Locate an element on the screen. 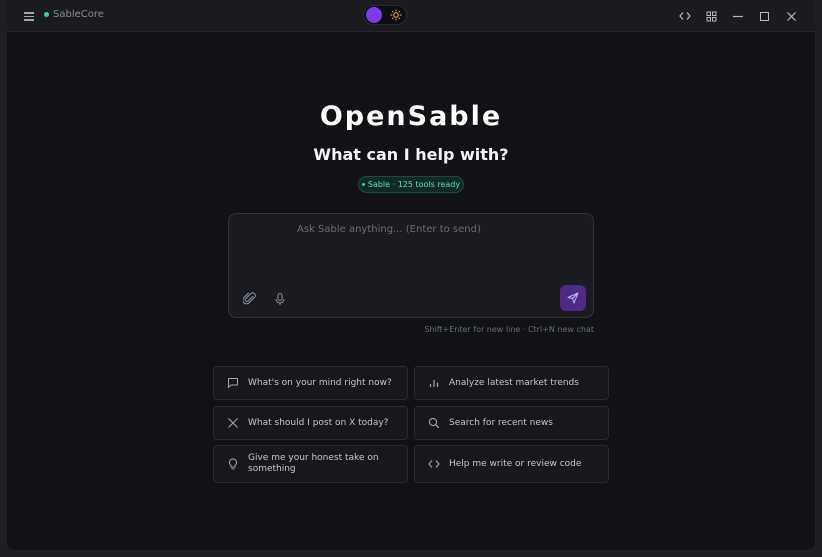  status-badge: Sable · 125 tools ready is located at coordinates (411, 184).